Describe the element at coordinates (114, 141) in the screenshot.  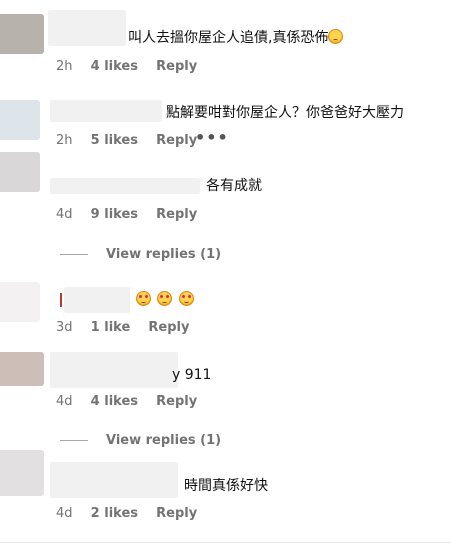
I see `likes-count: 5 likes` at that location.